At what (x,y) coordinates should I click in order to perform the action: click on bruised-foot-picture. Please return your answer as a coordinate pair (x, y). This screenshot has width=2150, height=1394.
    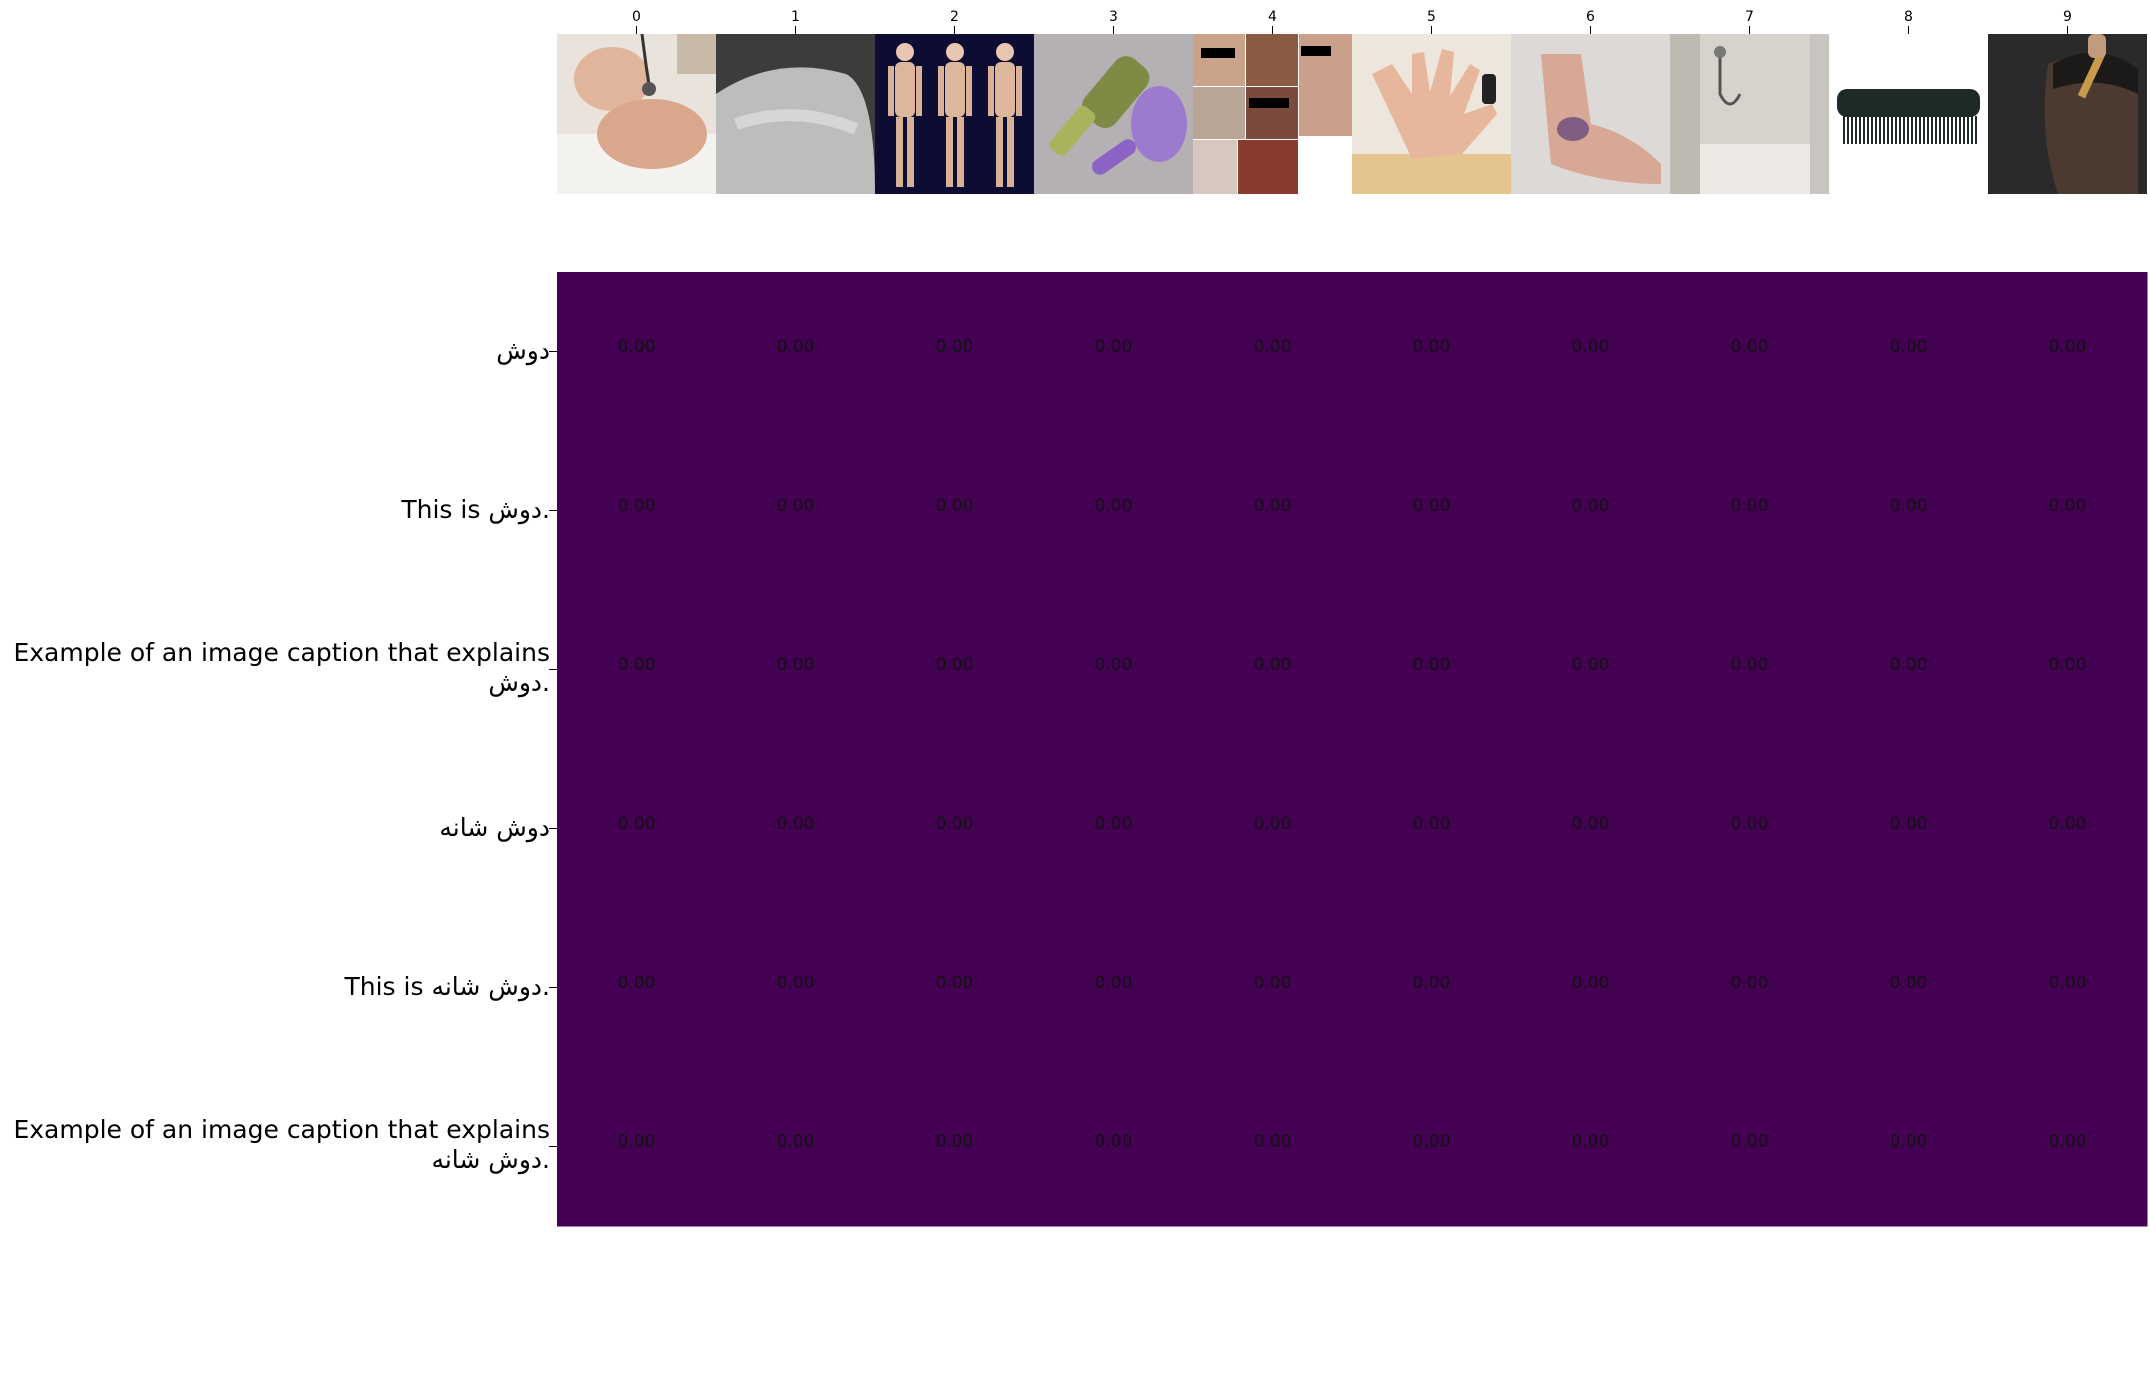
    Looking at the image, I should click on (1590, 114).